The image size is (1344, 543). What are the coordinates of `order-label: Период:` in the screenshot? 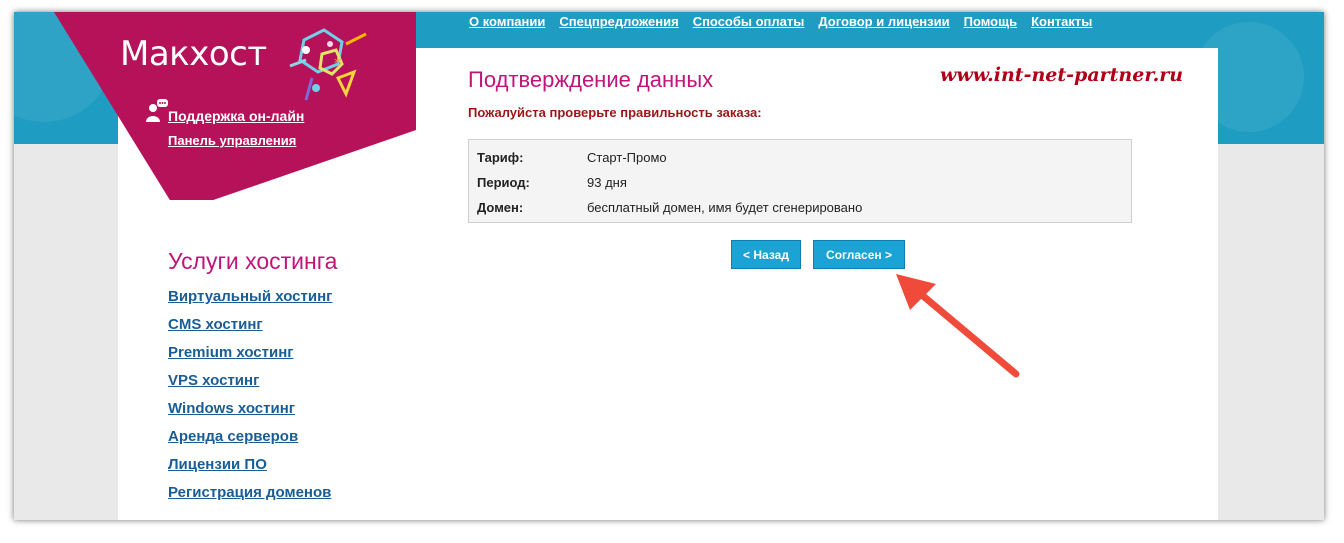 It's located at (503, 182).